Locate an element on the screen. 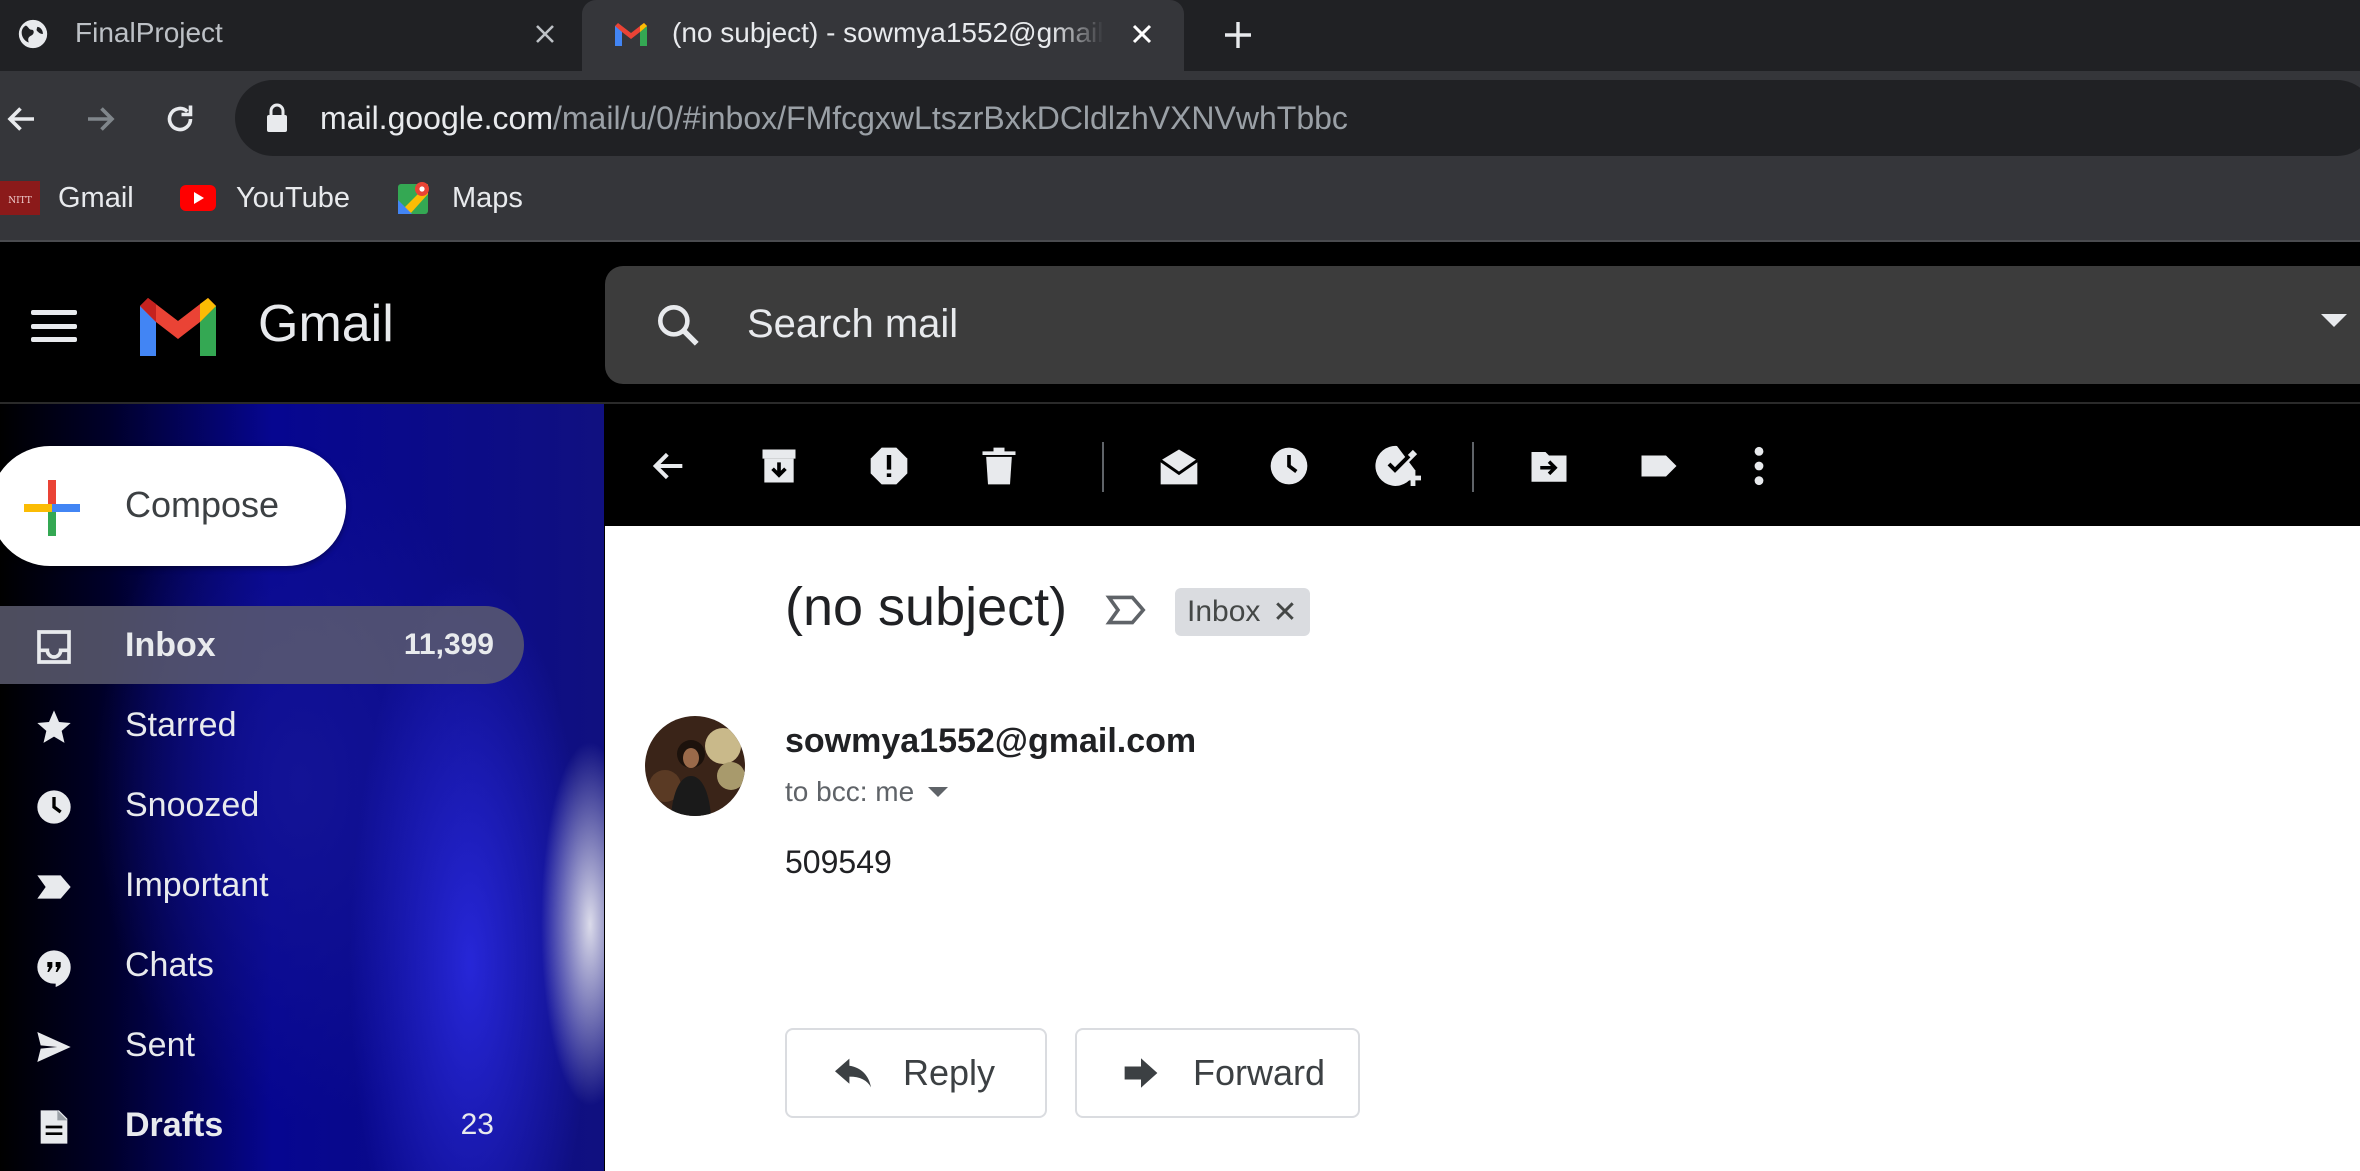 The image size is (2360, 1171). sidebar-item-label: Sent is located at coordinates (160, 1045).